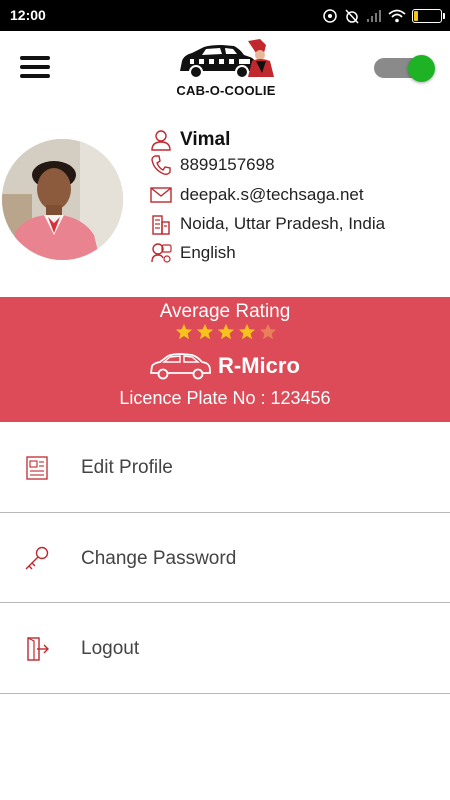  I want to click on profile-name: Vimal, so click(205, 139).